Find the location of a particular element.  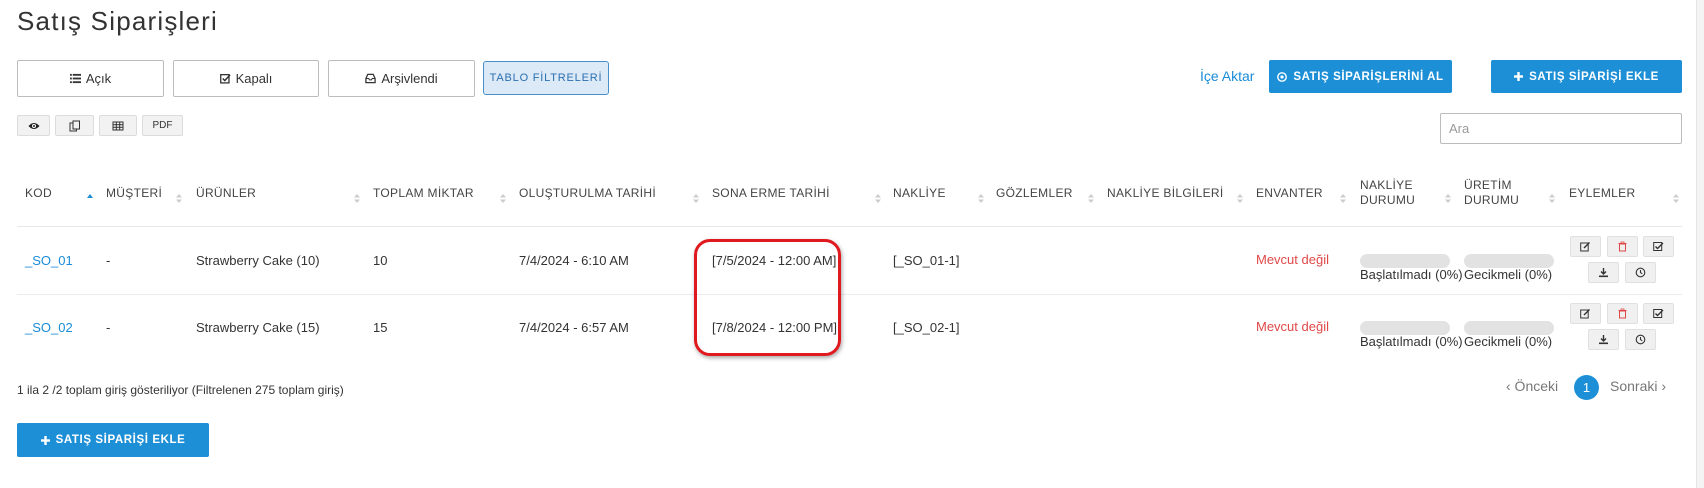

copy-icon is located at coordinates (74, 125).